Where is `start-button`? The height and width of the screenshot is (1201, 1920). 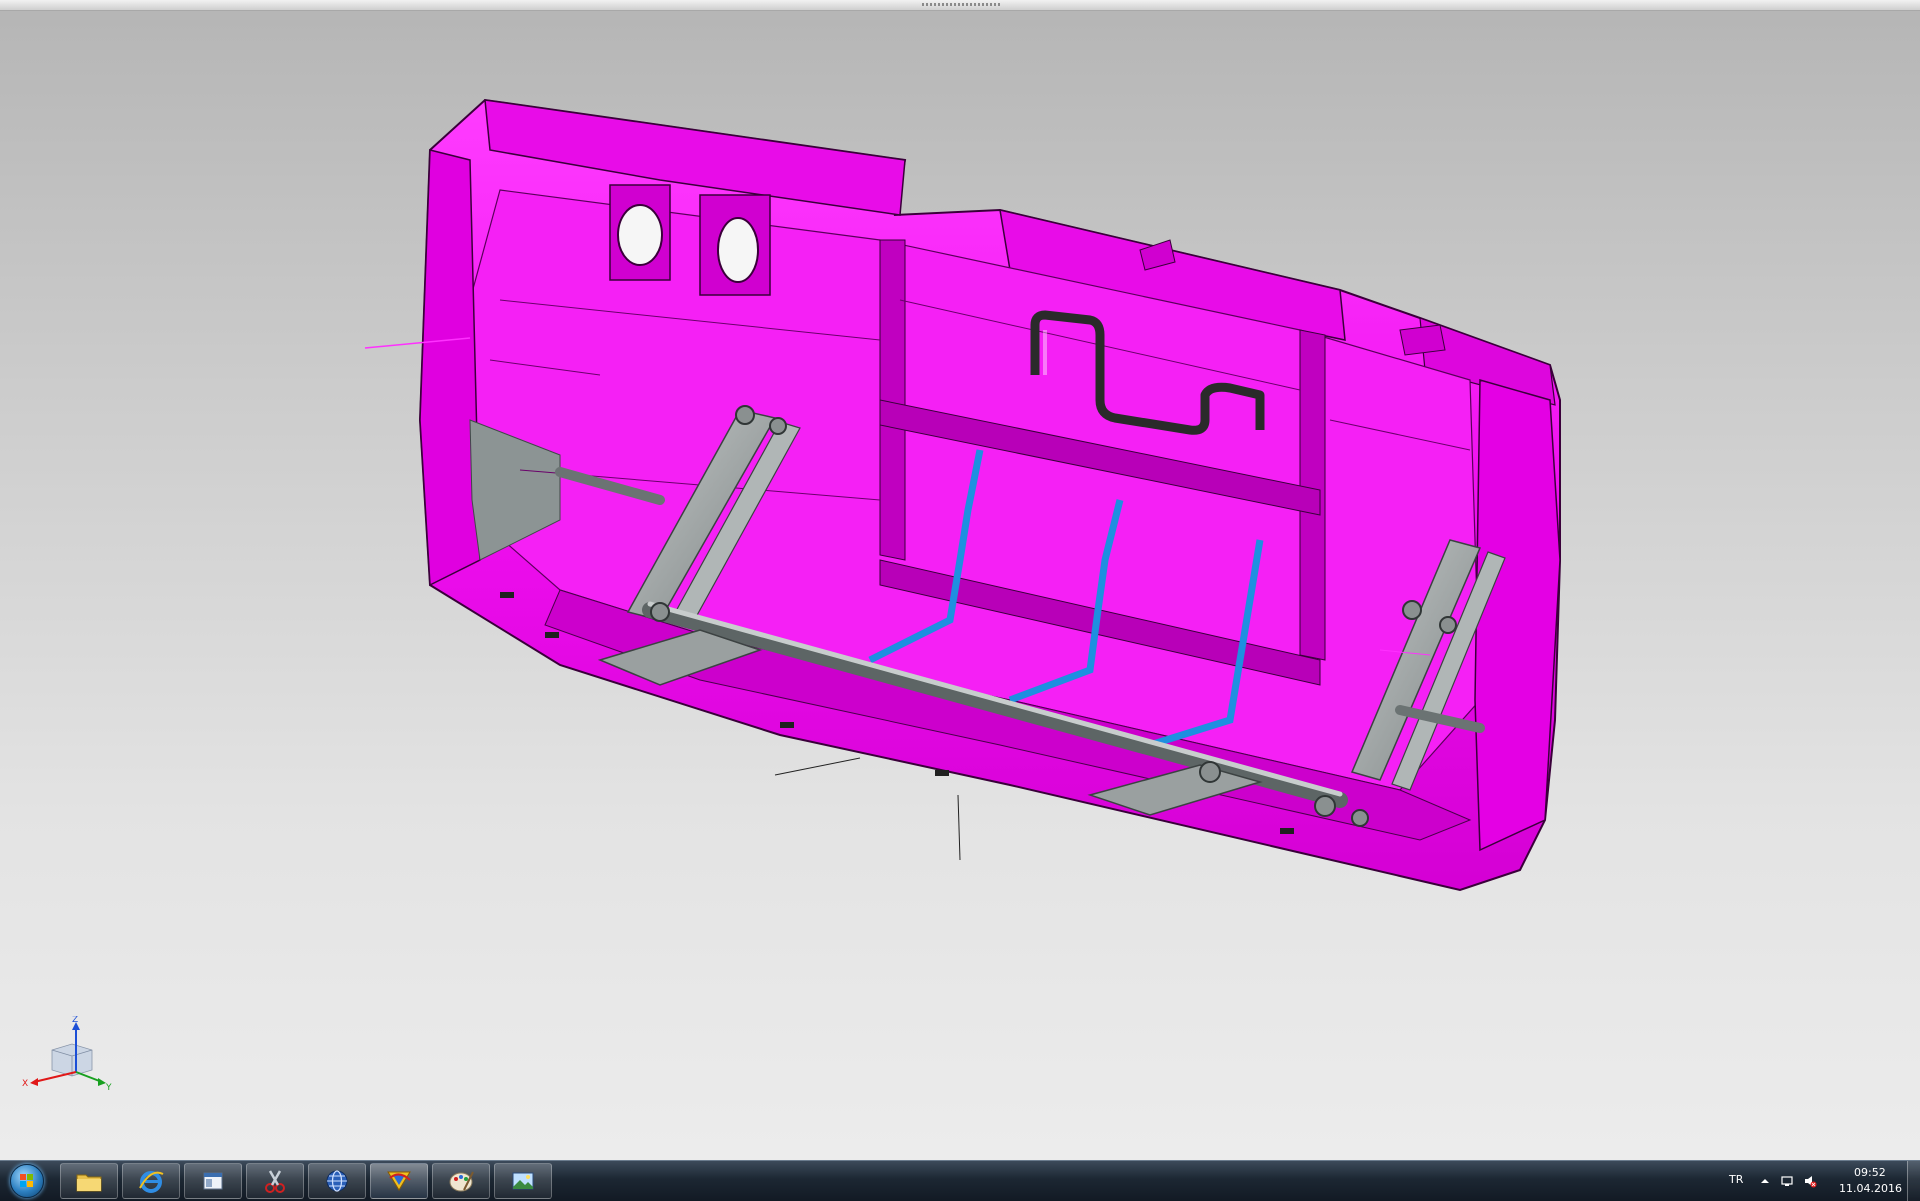 start-button is located at coordinates (27, 1181).